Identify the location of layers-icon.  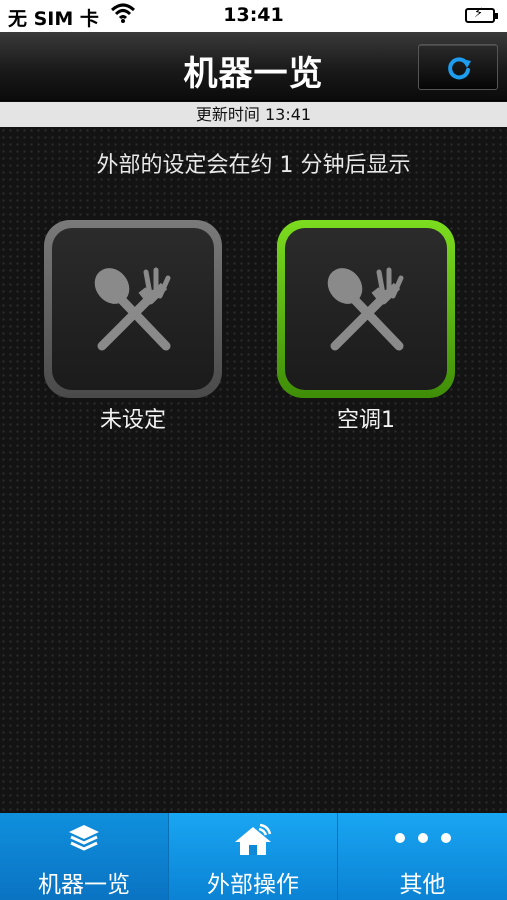
(84, 841).